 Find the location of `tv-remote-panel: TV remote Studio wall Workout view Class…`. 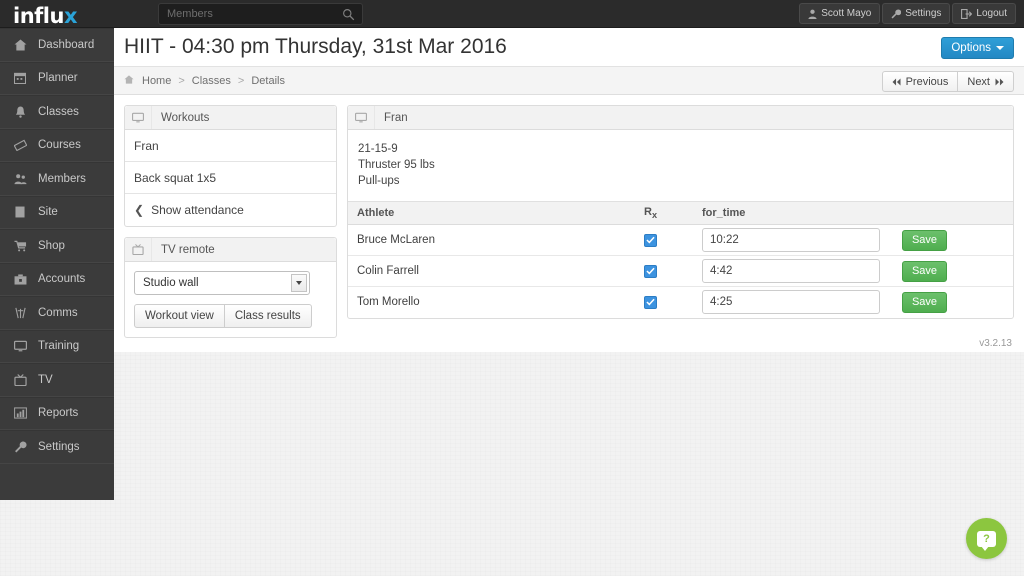

tv-remote-panel: TV remote Studio wall Workout view Class… is located at coordinates (230, 287).